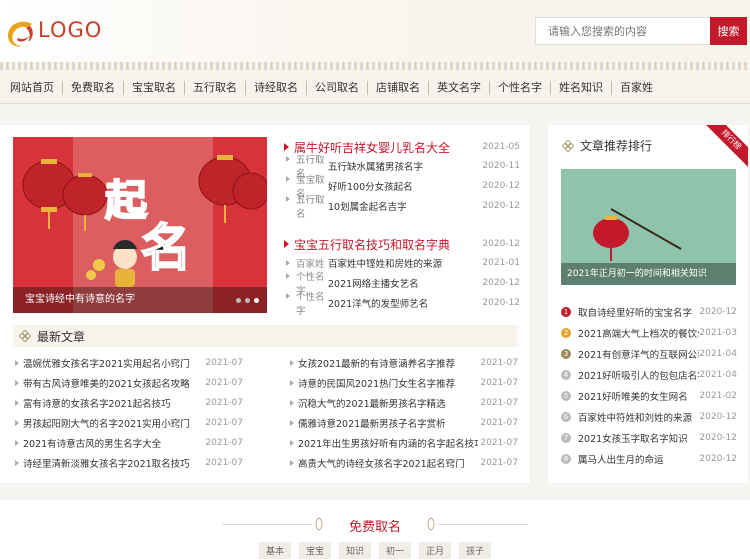  Describe the element at coordinates (108, 443) in the screenshot. I see `article-link: 2021有诗意古风的男生名字大全` at that location.